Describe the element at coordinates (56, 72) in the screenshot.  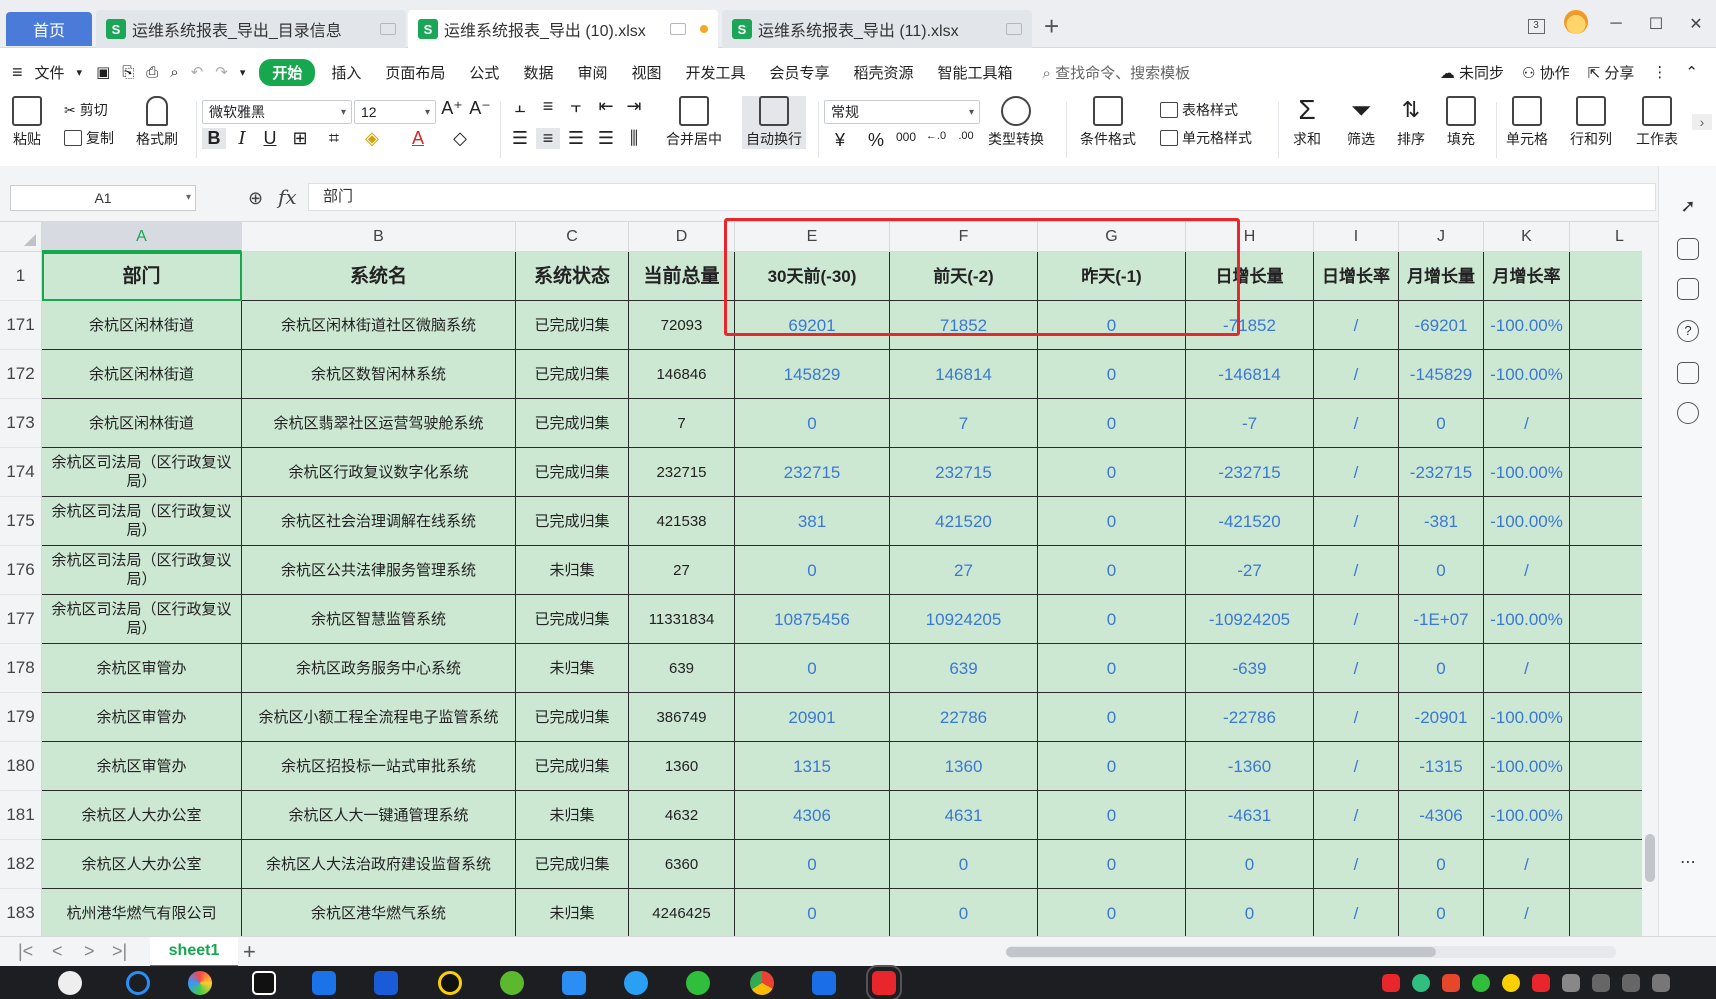
I see `menu-file: 文件` at that location.